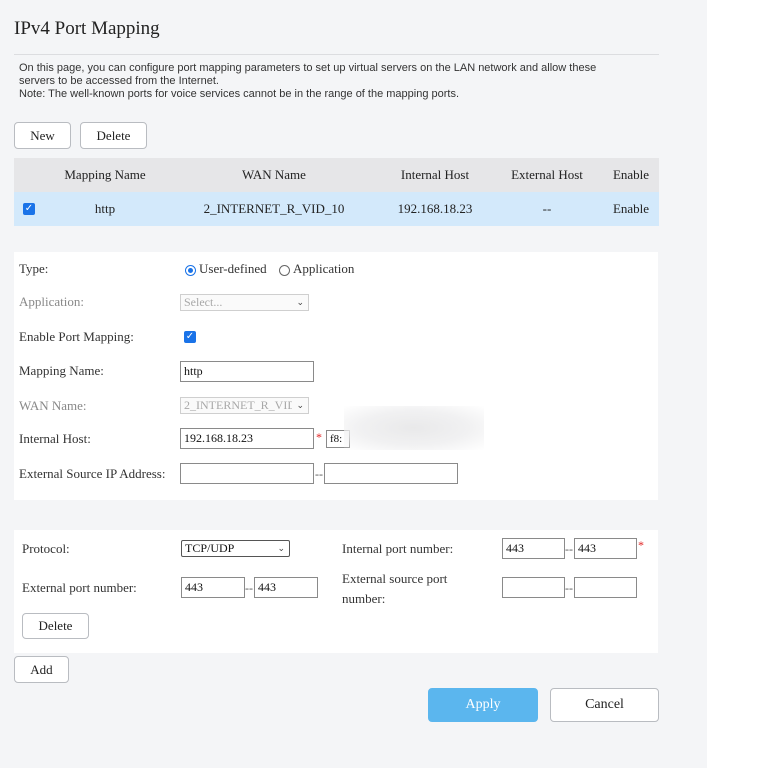 Image resolution: width=765 pixels, height=768 pixels. What do you see at coordinates (105, 208) in the screenshot?
I see `row-mapping-name: http` at bounding box center [105, 208].